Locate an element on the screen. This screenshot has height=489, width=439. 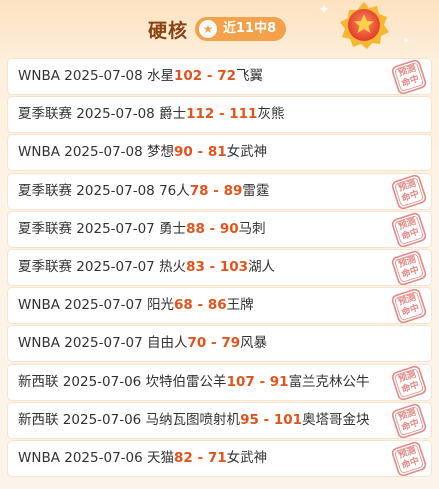
list-item: WNBA 2025-07-07 自由人70 - 79风暴 is located at coordinates (219, 344).